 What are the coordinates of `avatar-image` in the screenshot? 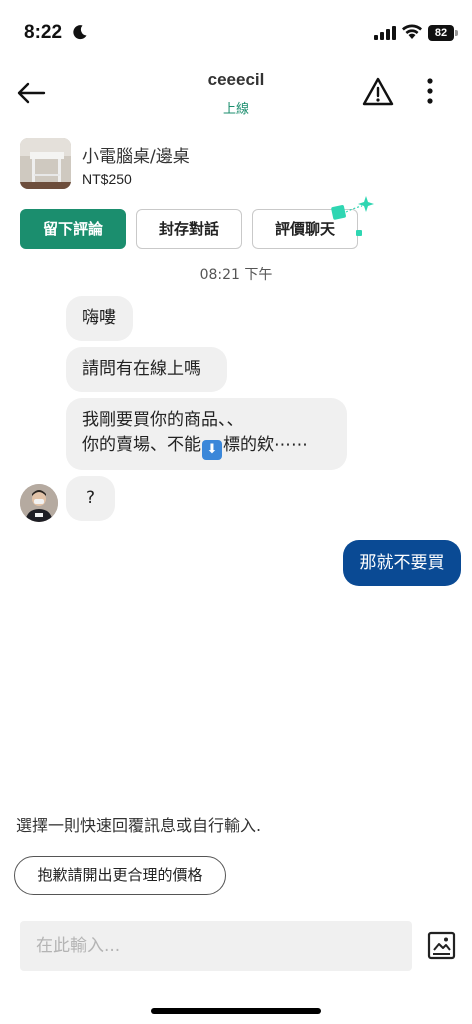 It's located at (39, 503).